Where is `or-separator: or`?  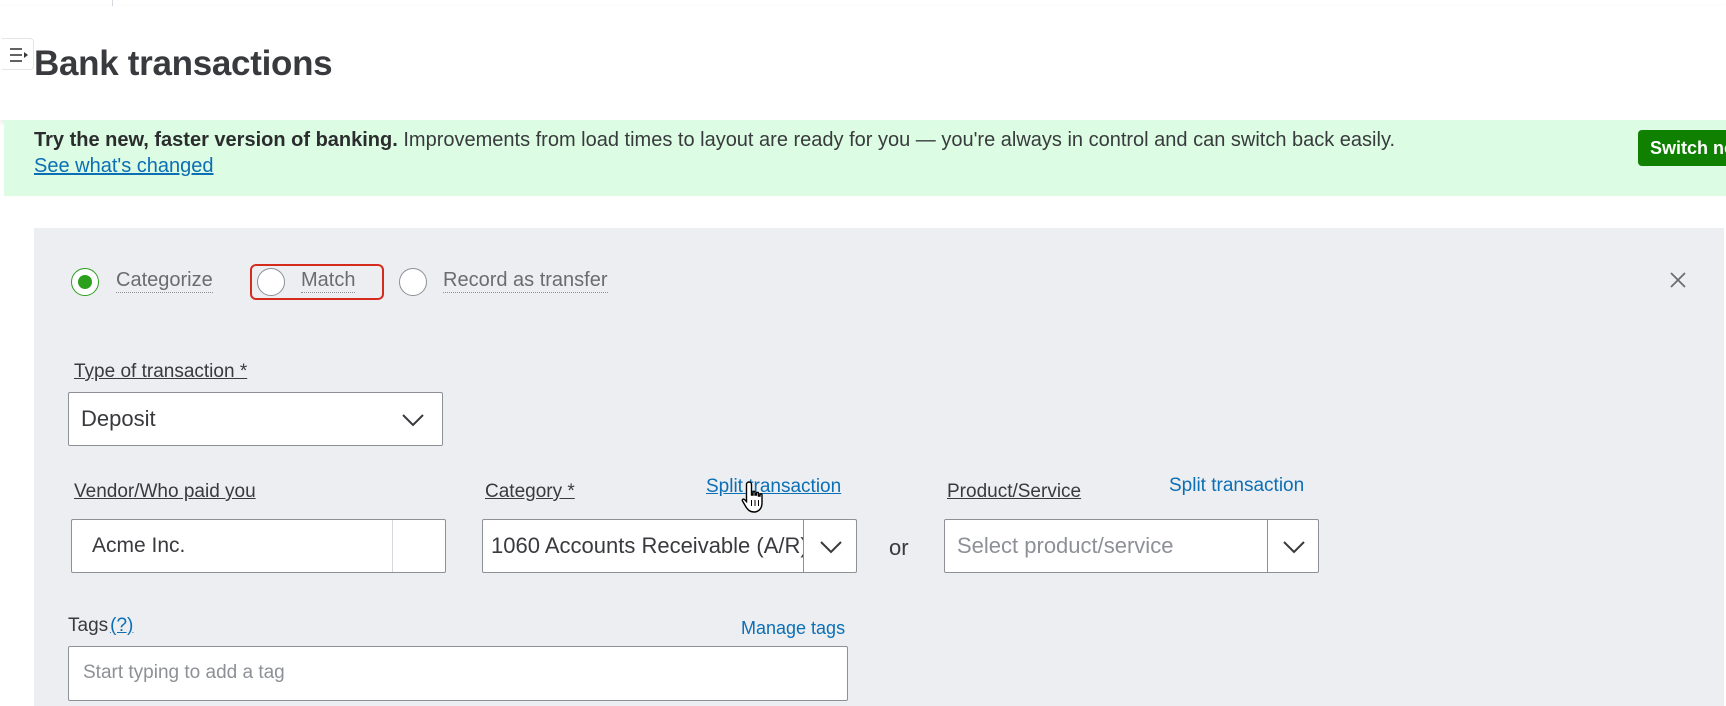
or-separator: or is located at coordinates (899, 547).